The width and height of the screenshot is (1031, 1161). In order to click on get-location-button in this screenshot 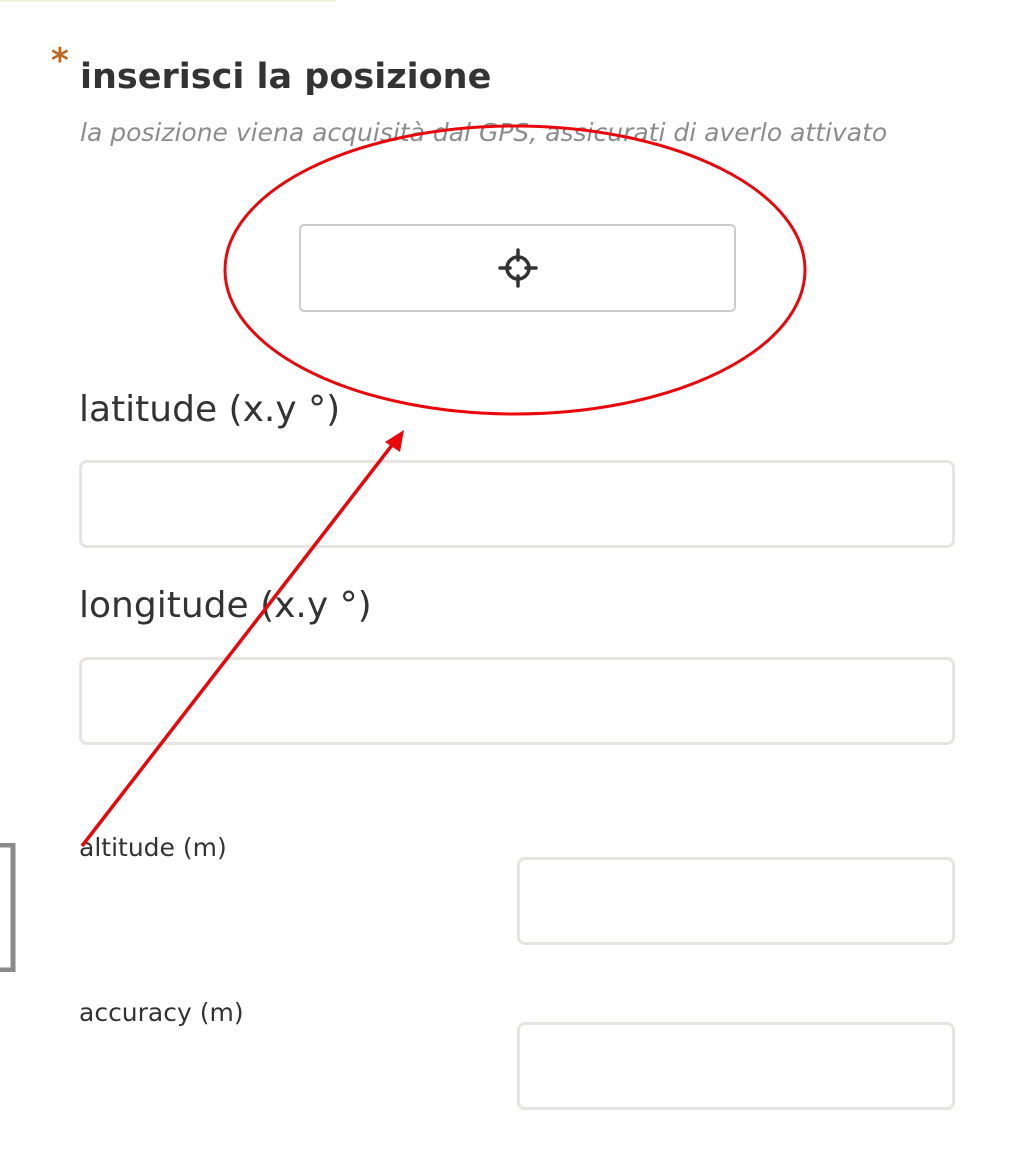, I will do `click(517, 268)`.